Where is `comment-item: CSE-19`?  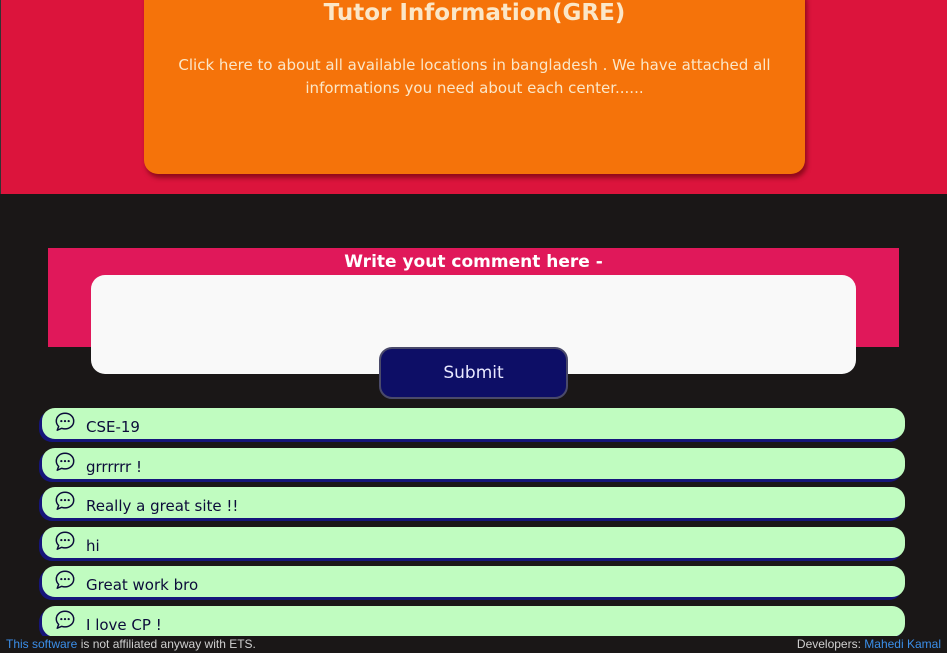 comment-item: CSE-19 is located at coordinates (473, 423).